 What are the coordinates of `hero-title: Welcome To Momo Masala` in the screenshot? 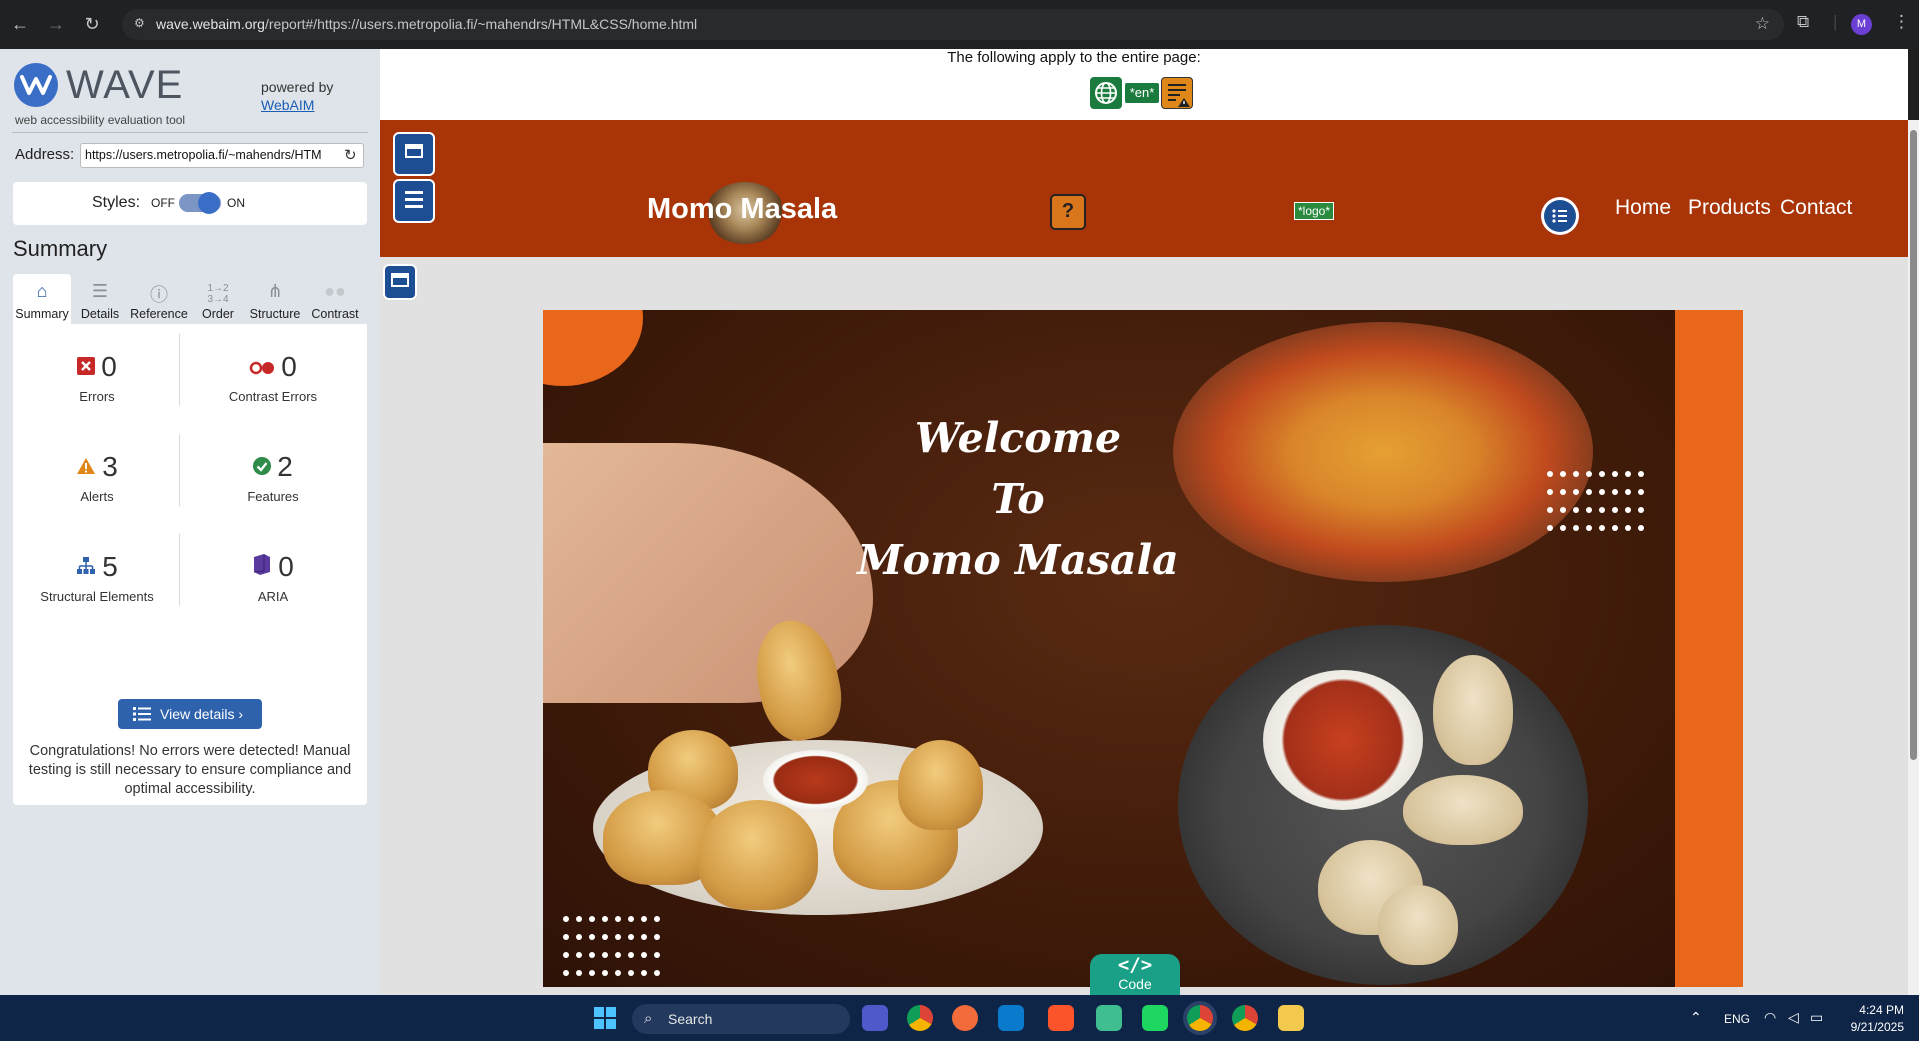 It's located at (1018, 499).